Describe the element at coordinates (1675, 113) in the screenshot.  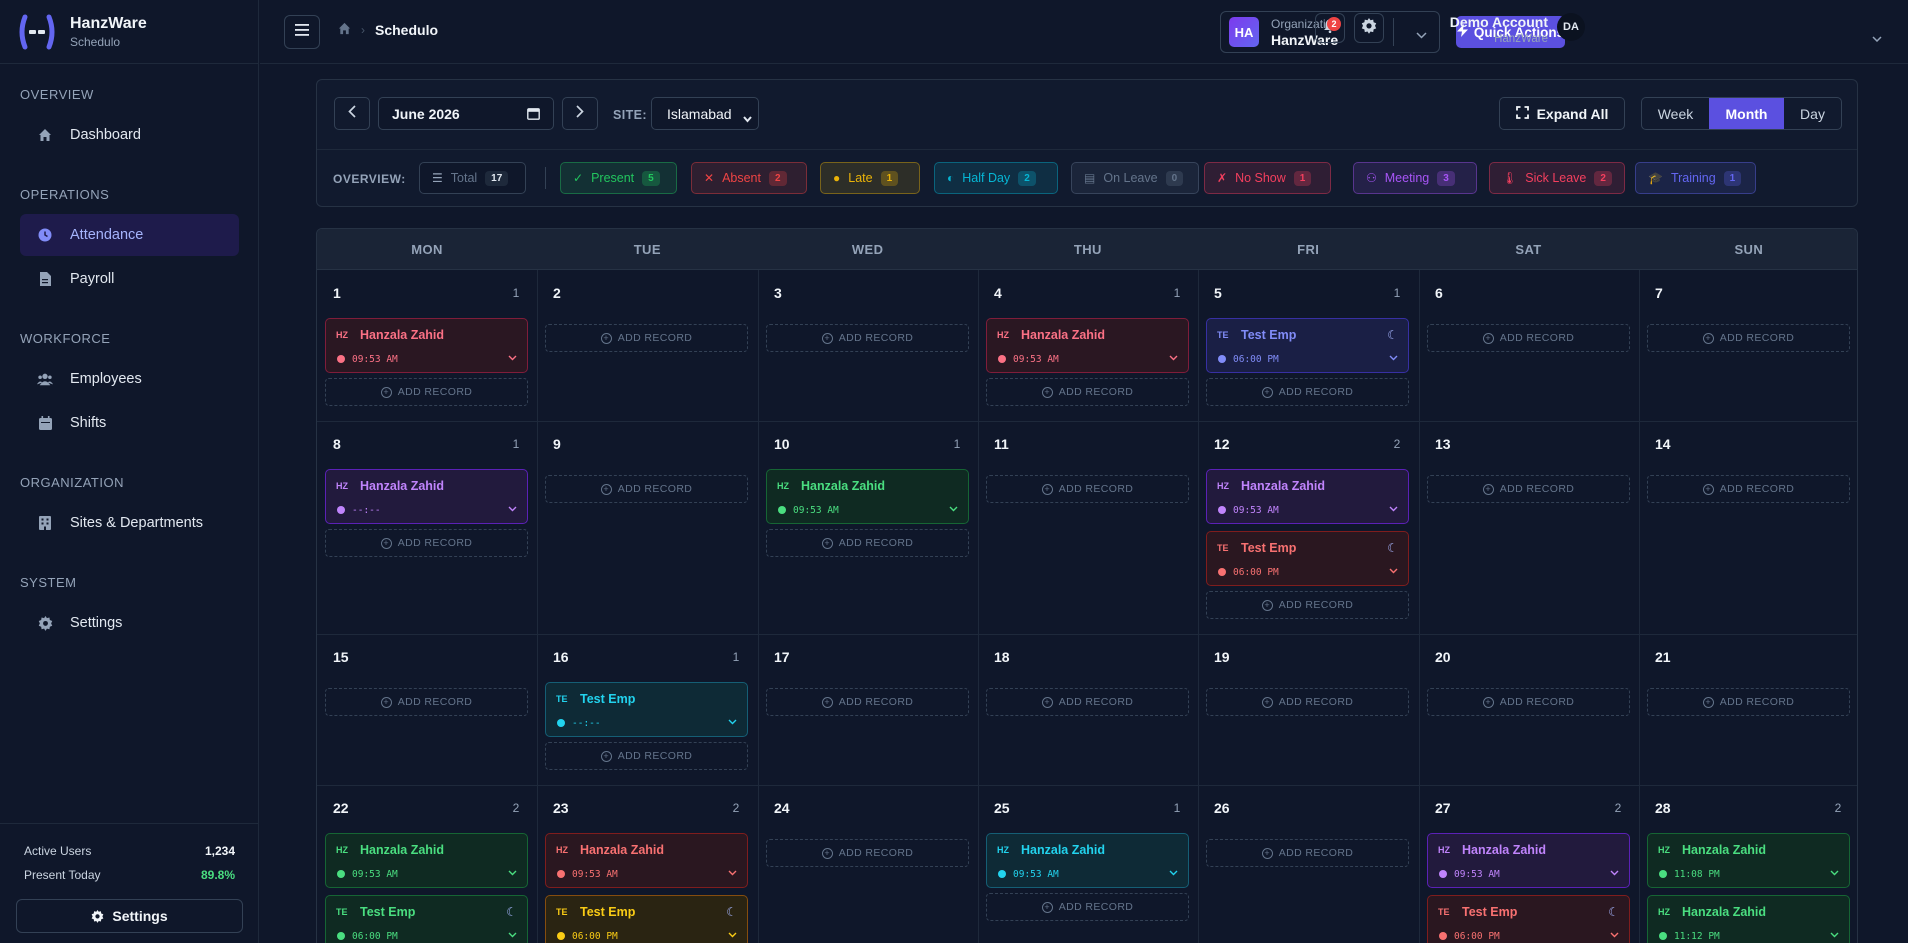
I see `view-week-button: Week` at that location.